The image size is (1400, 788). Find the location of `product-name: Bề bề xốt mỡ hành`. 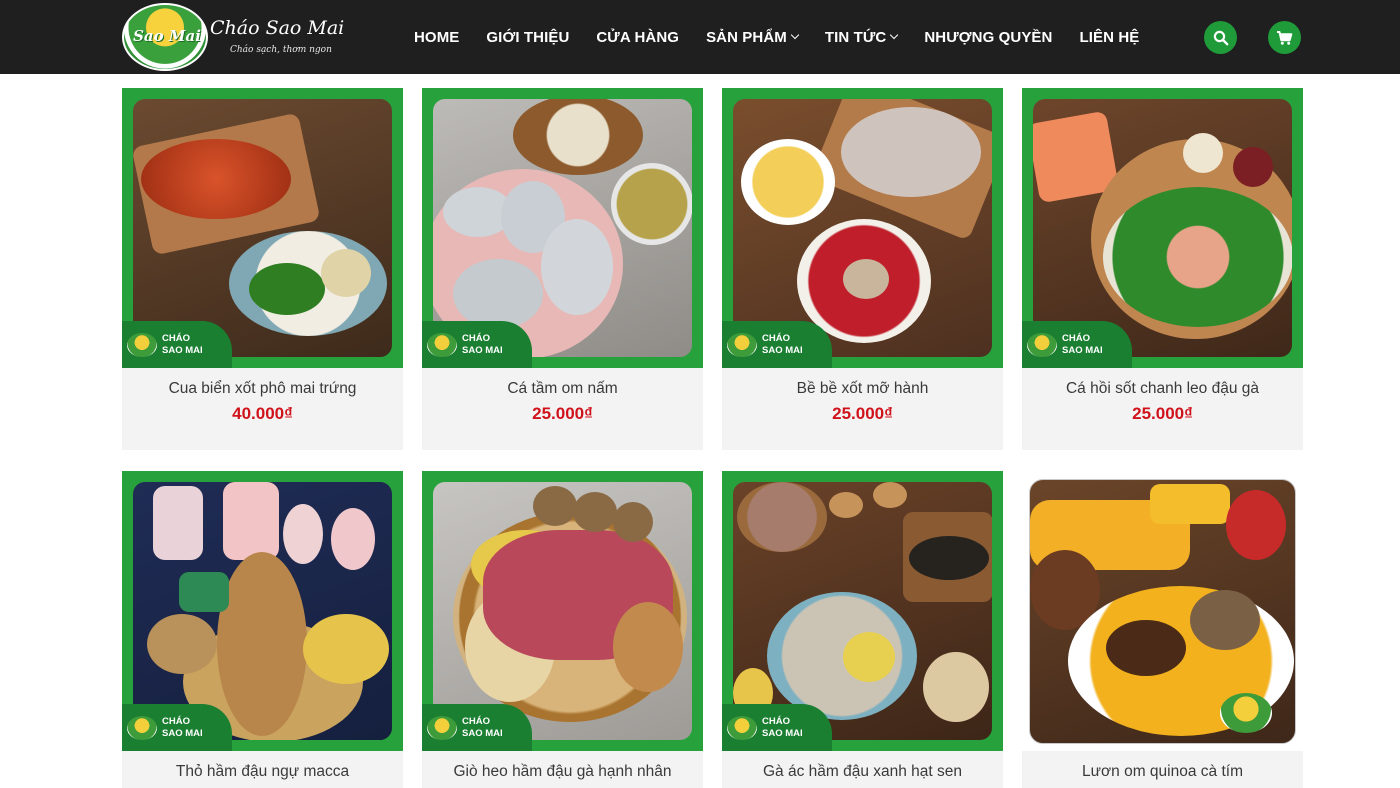

product-name: Bề bề xốt mỡ hành is located at coordinates (862, 389).